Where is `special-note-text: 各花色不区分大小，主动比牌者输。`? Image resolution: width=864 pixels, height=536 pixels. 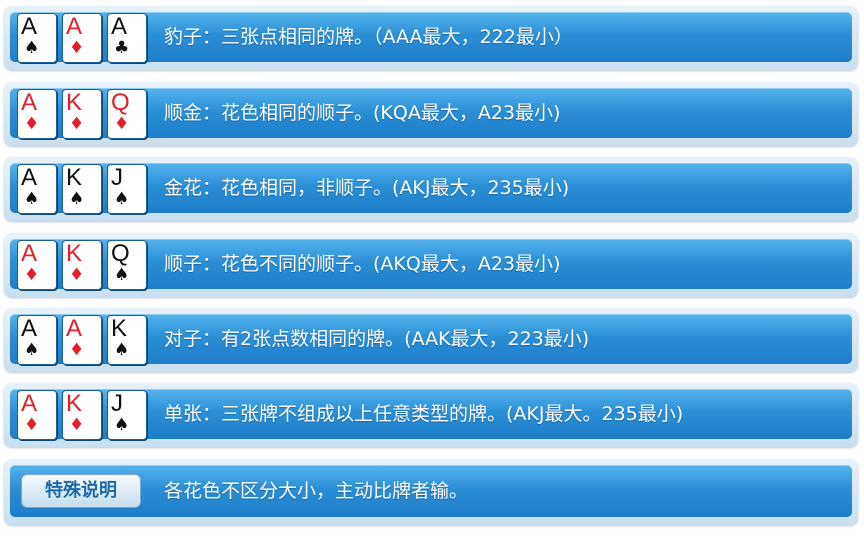
special-note-text: 各花色不区分大小，主动比牌者输。 is located at coordinates (316, 491).